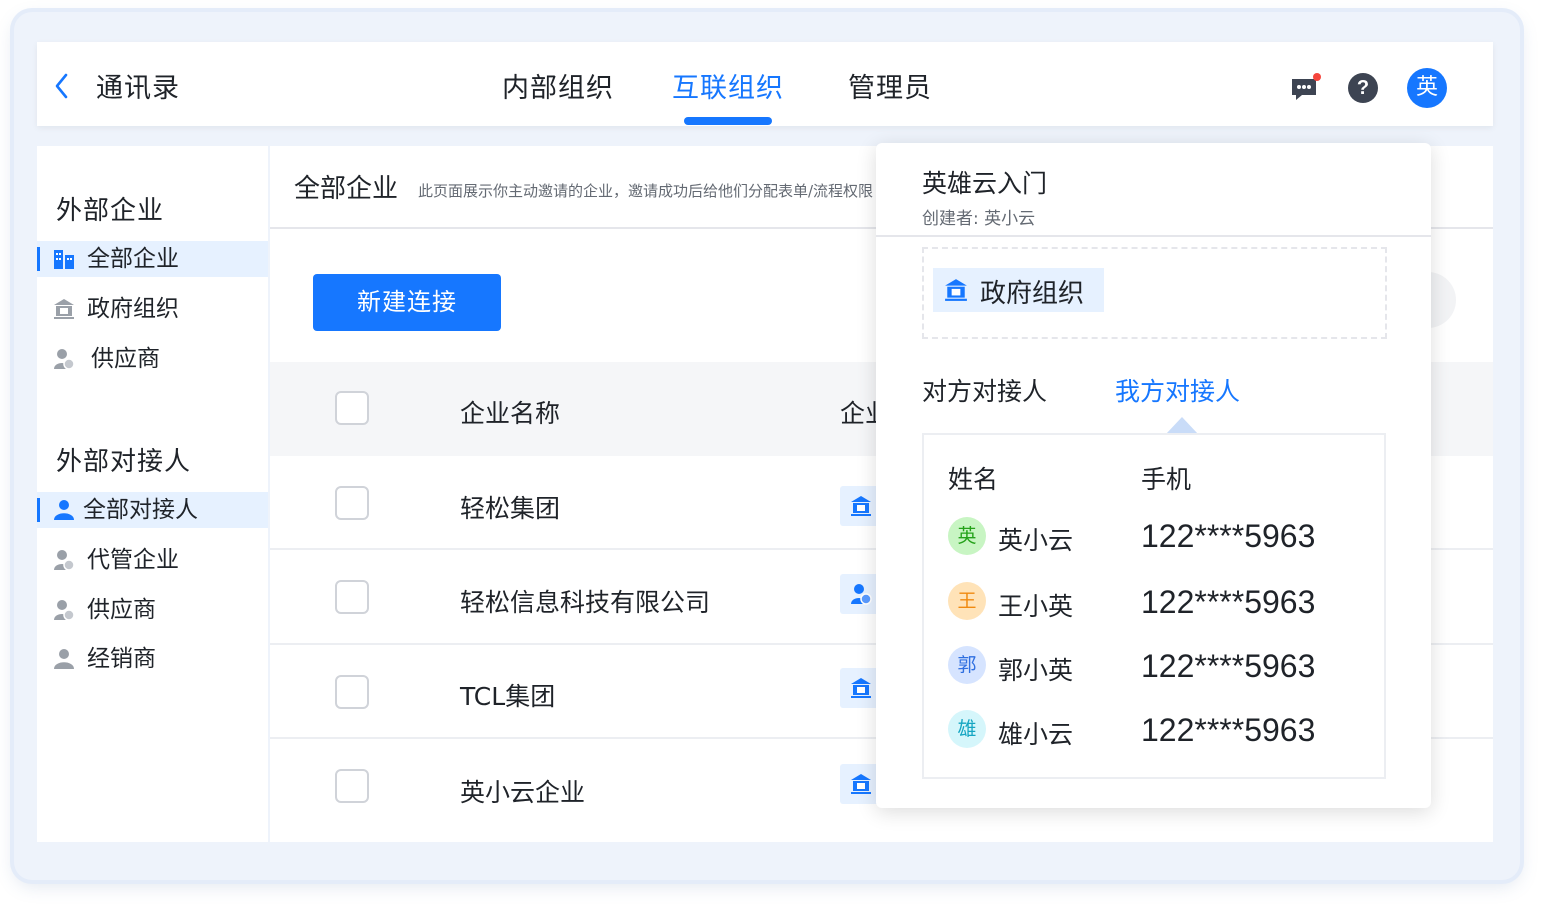 This screenshot has width=1545, height=904. I want to click on company-name: TCL集团, so click(507, 695).